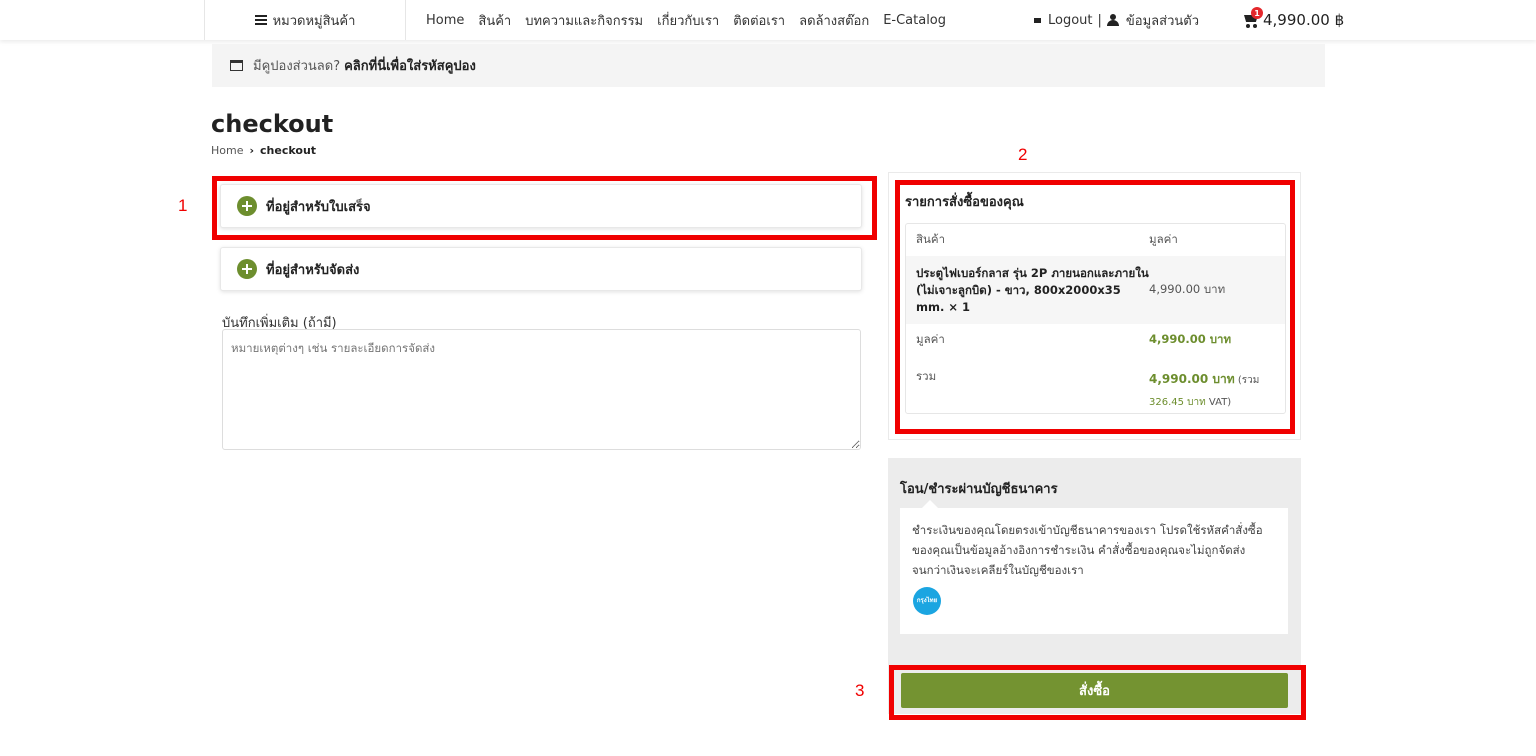 This screenshot has width=1536, height=756. I want to click on user-edit-icon, so click(1113, 20).